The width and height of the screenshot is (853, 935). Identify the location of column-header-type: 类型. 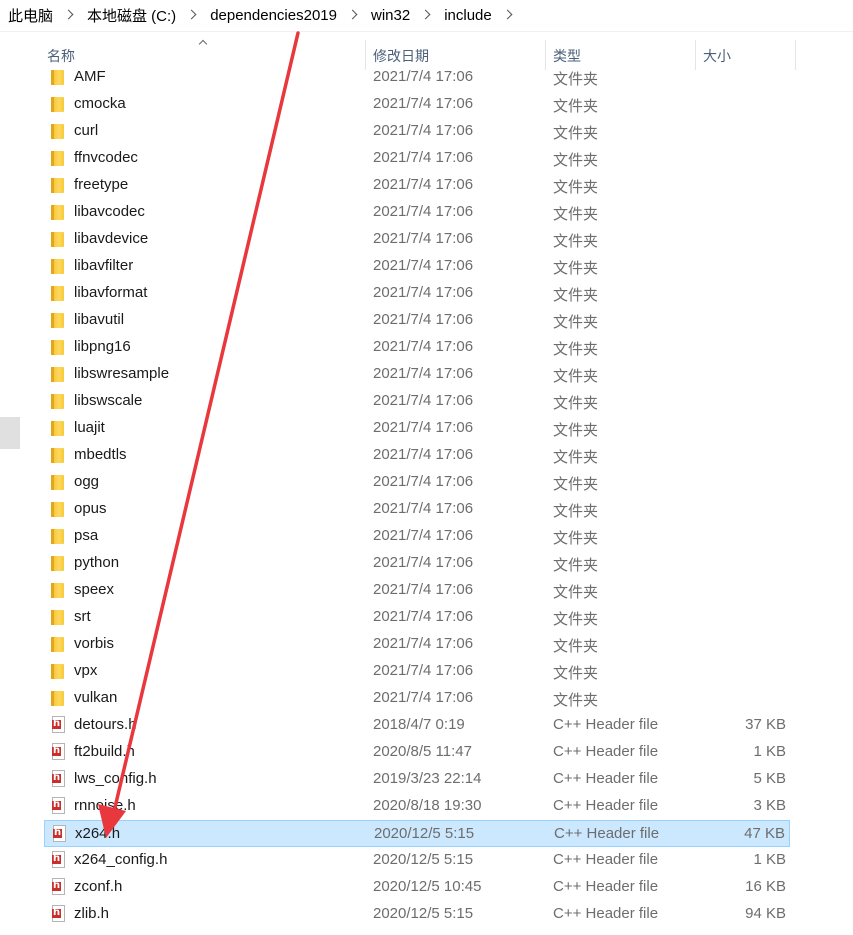
(567, 56).